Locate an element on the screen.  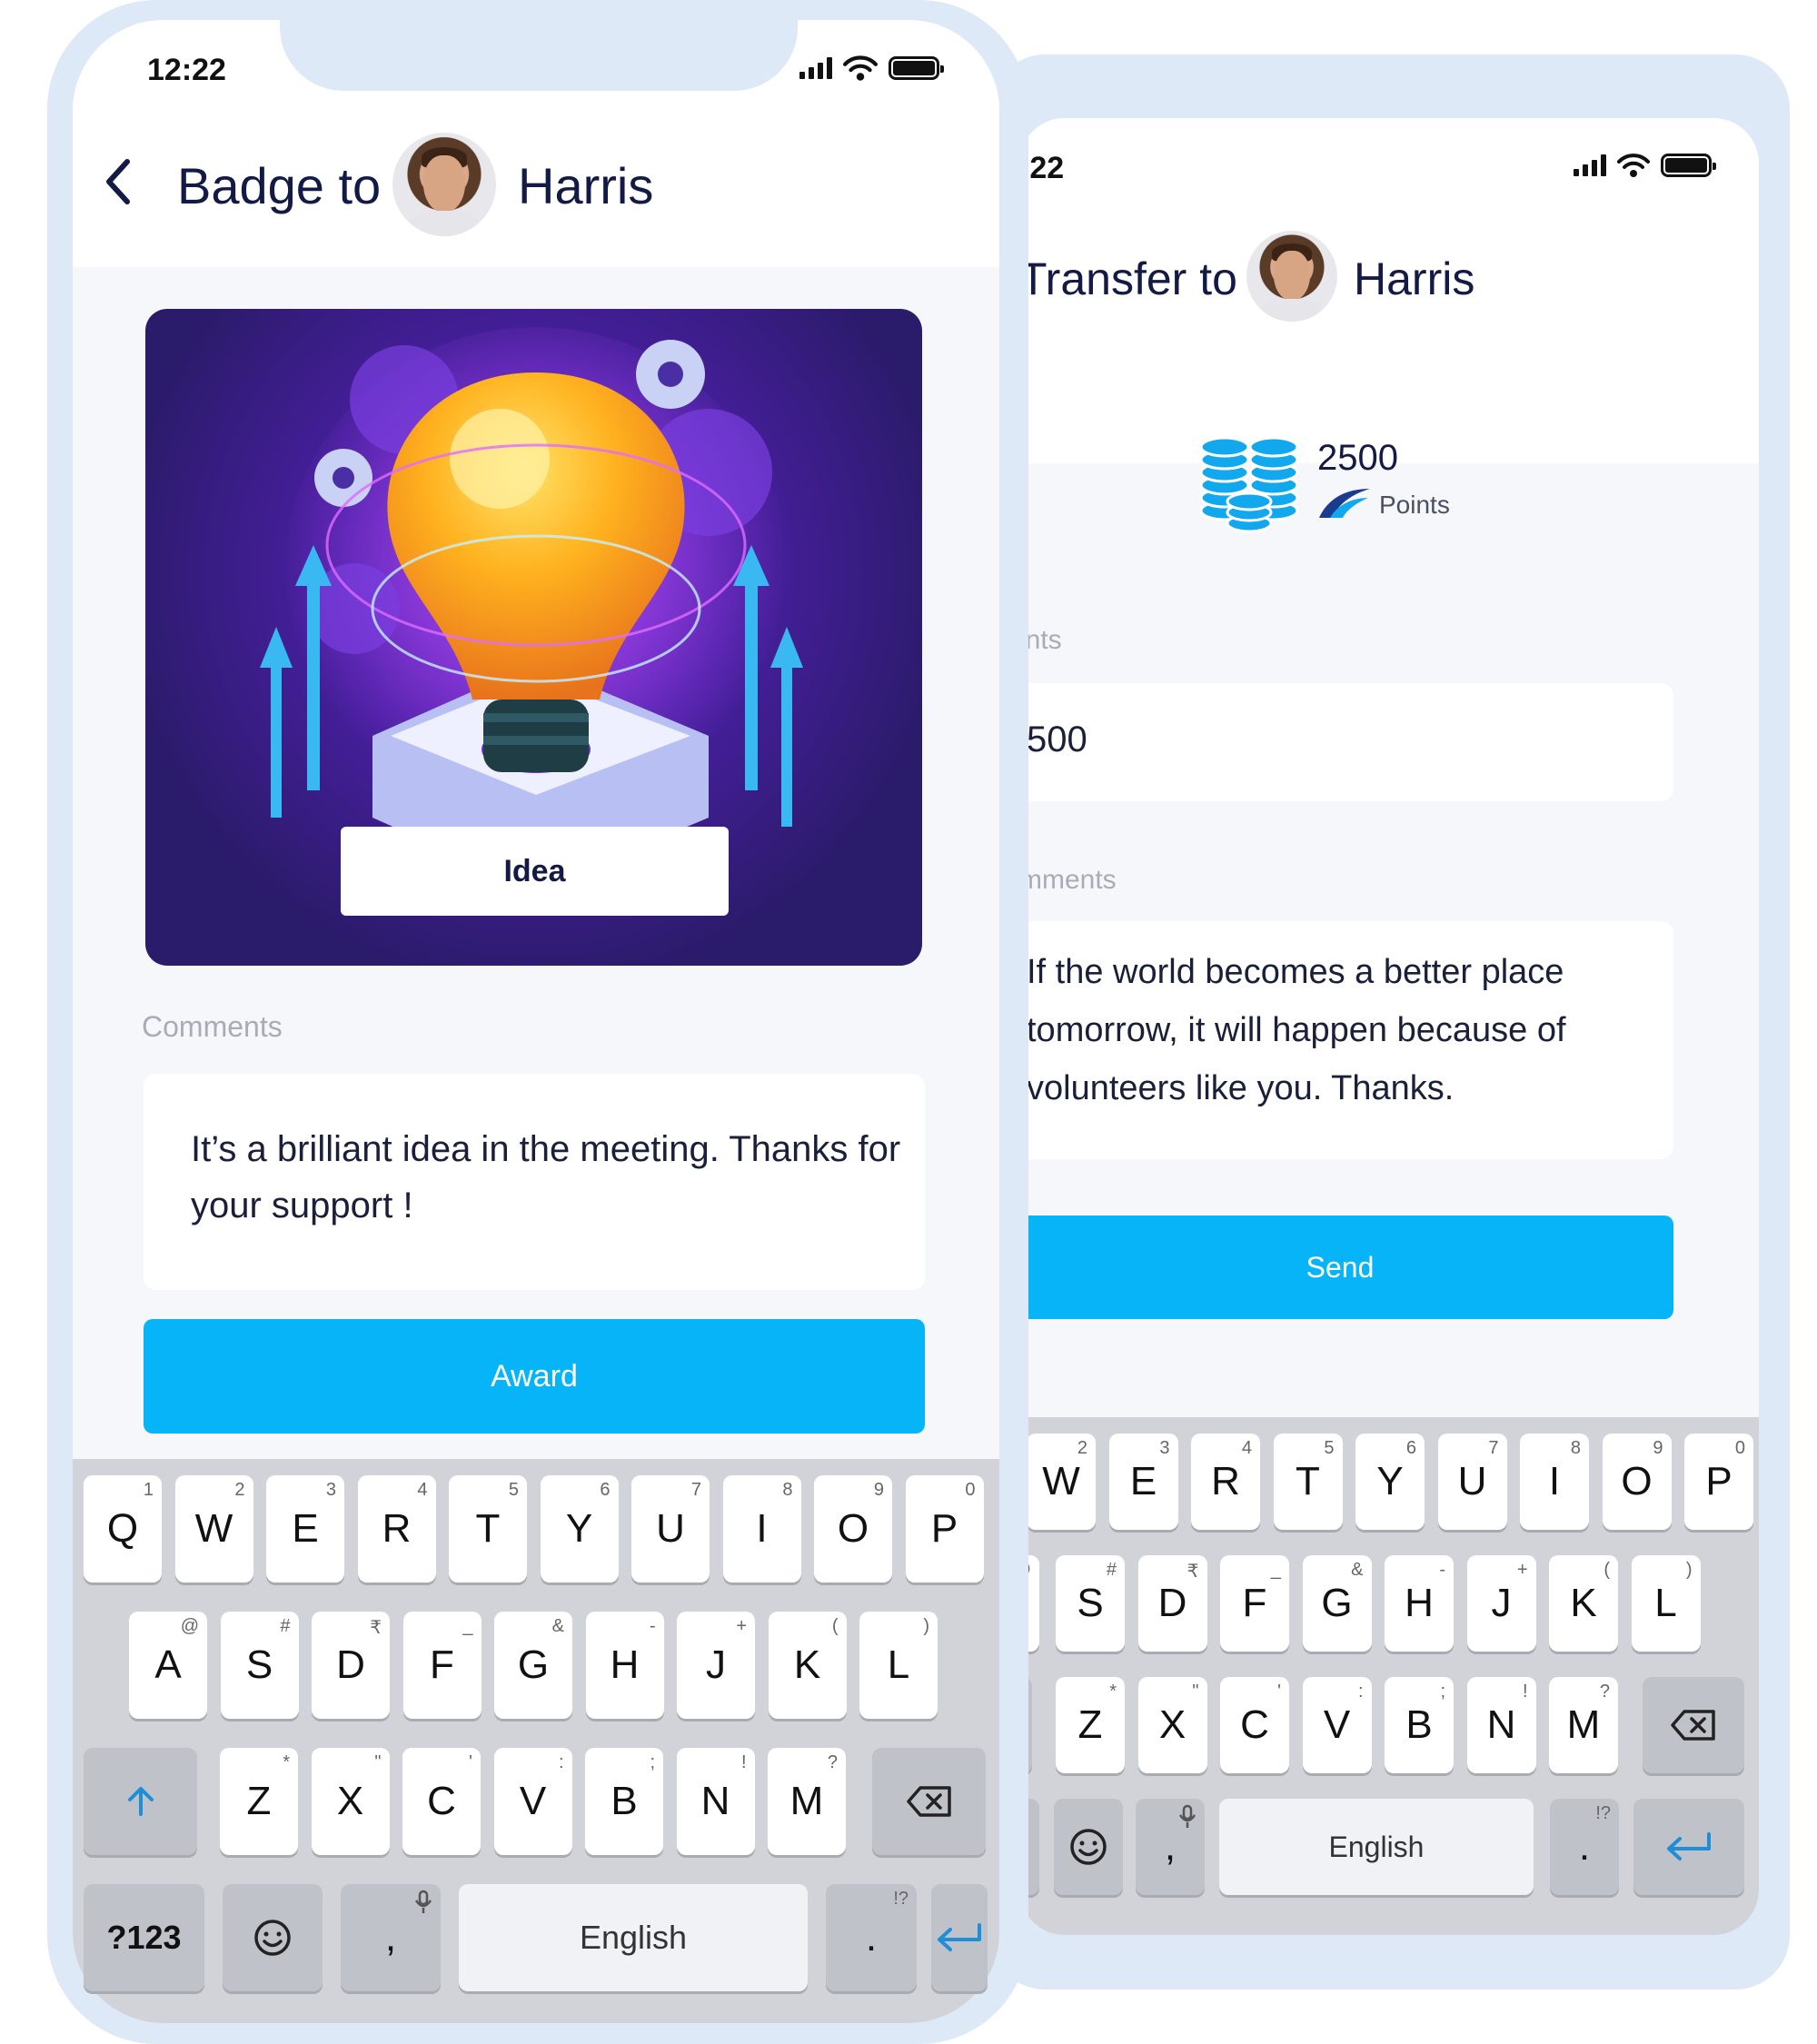
key-q-label: Q is located at coordinates (122, 1528).